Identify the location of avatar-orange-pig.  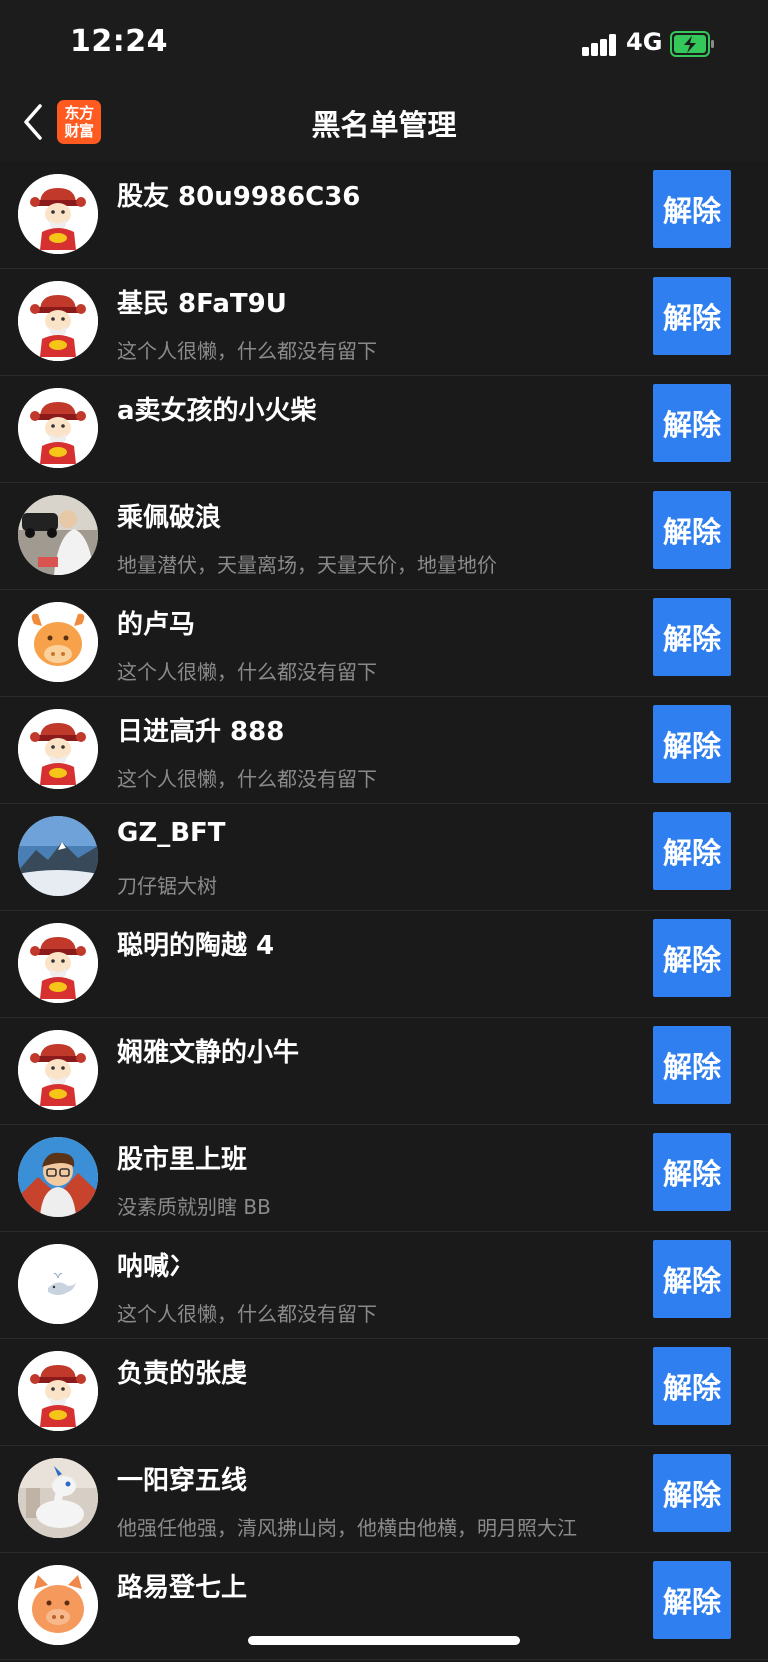
(58, 1605).